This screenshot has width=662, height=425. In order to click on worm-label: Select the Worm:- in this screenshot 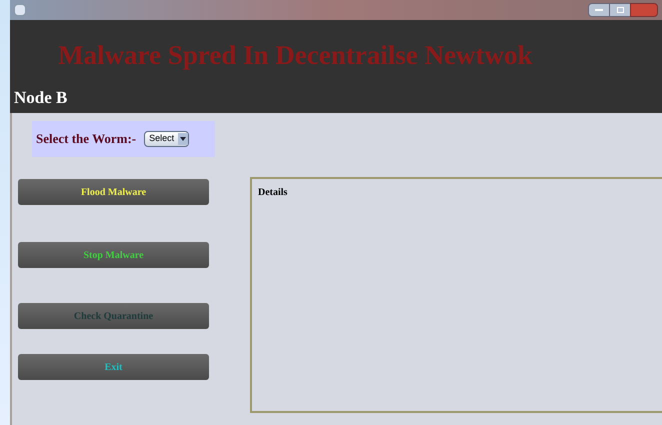, I will do `click(86, 139)`.